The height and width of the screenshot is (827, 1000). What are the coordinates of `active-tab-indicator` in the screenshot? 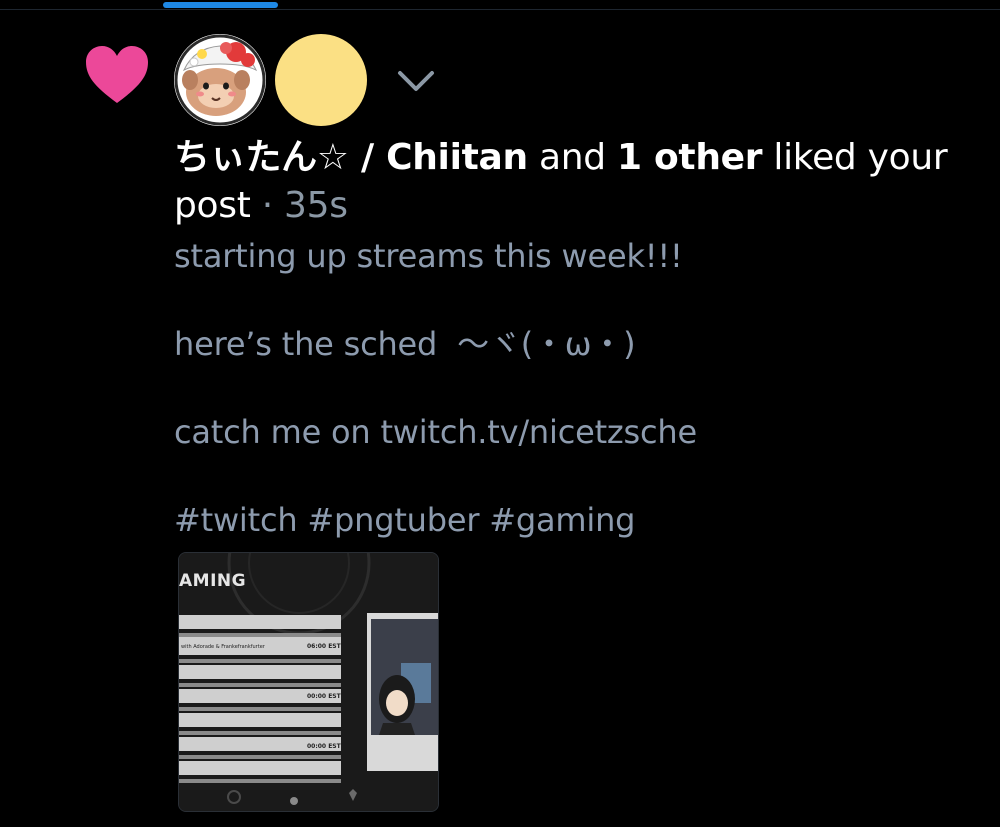 It's located at (220, 5).